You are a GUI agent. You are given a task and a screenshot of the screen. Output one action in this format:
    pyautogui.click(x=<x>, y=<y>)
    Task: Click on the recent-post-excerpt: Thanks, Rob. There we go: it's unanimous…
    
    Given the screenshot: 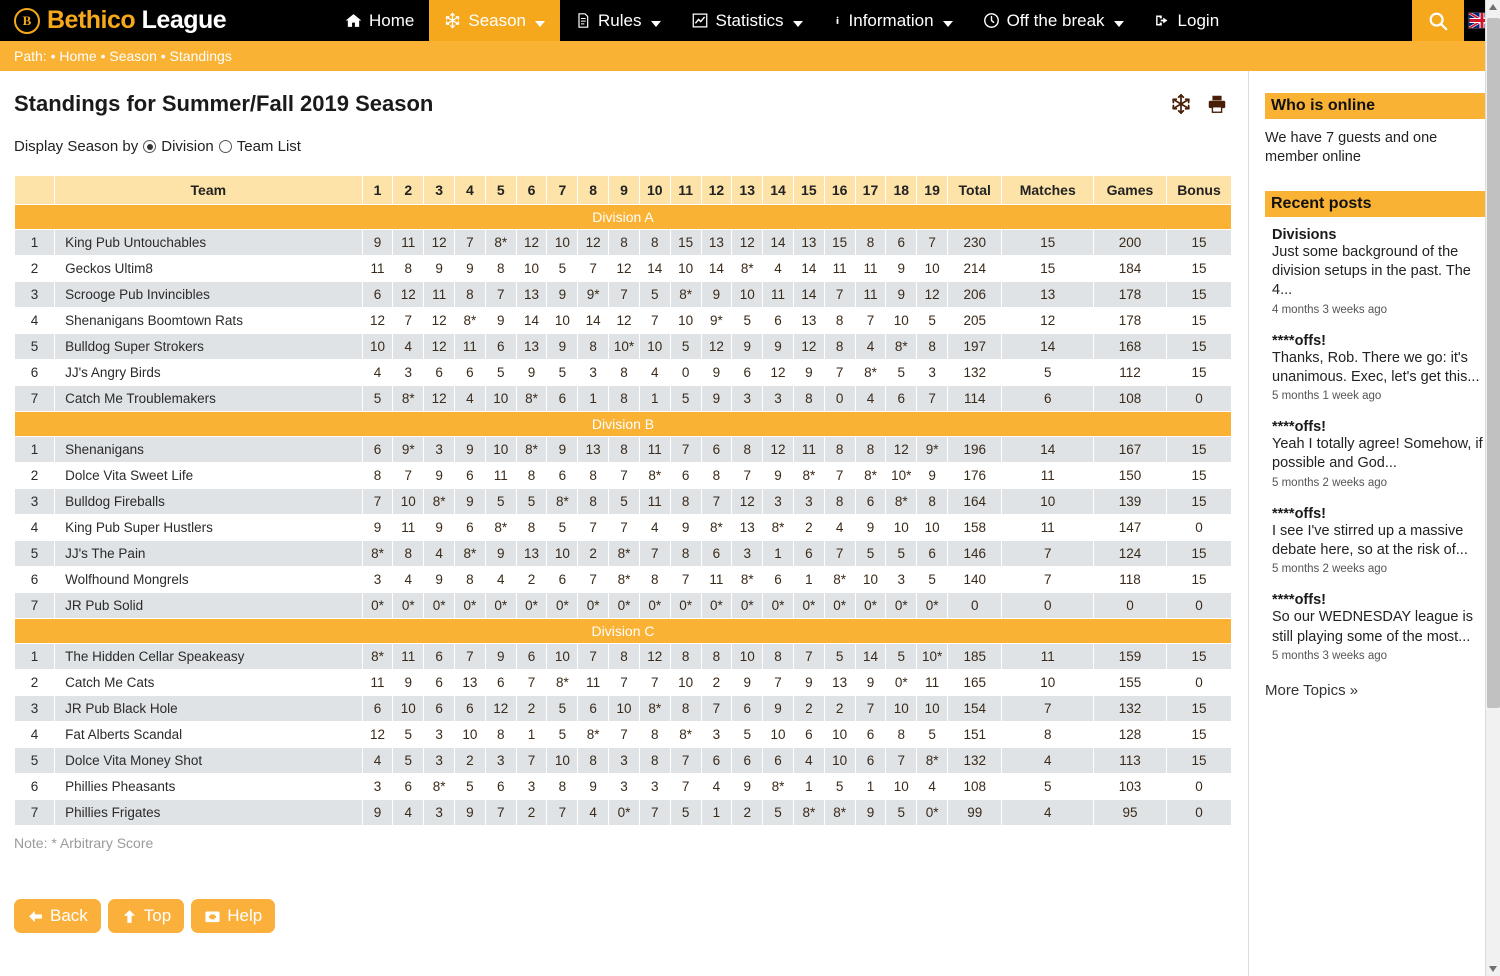 What is the action you would take?
    pyautogui.click(x=1376, y=367)
    